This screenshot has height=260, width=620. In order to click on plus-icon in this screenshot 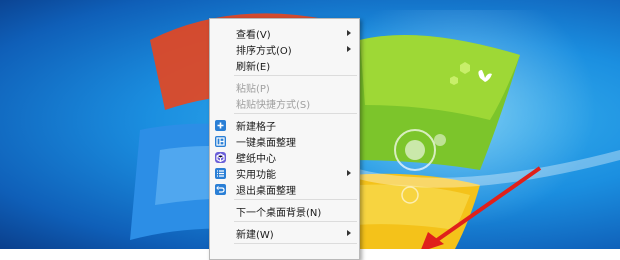, I will do `click(220, 125)`.